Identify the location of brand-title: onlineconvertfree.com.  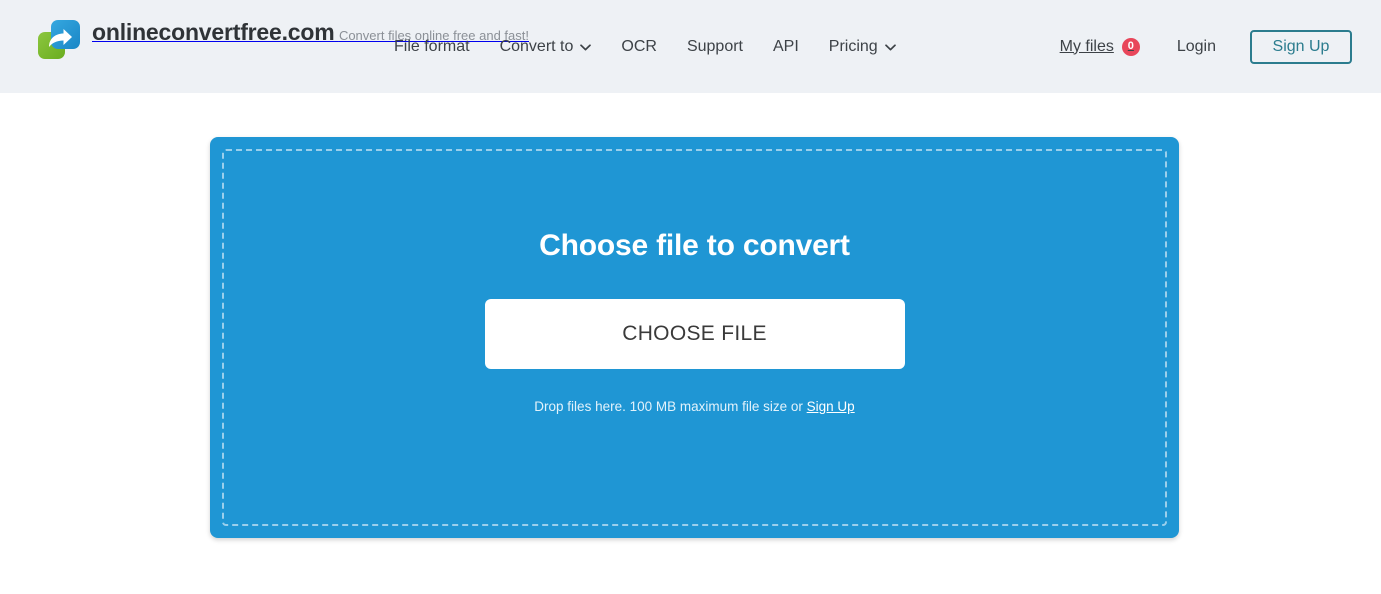
(213, 32).